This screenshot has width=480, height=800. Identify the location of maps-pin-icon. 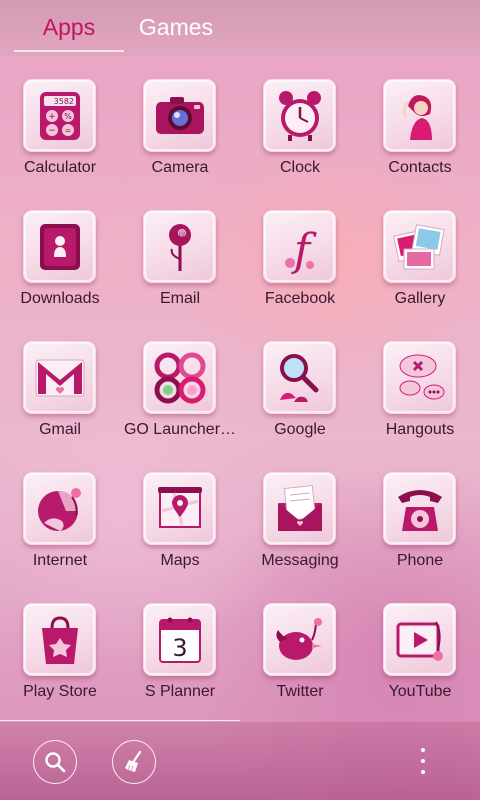
(179, 508).